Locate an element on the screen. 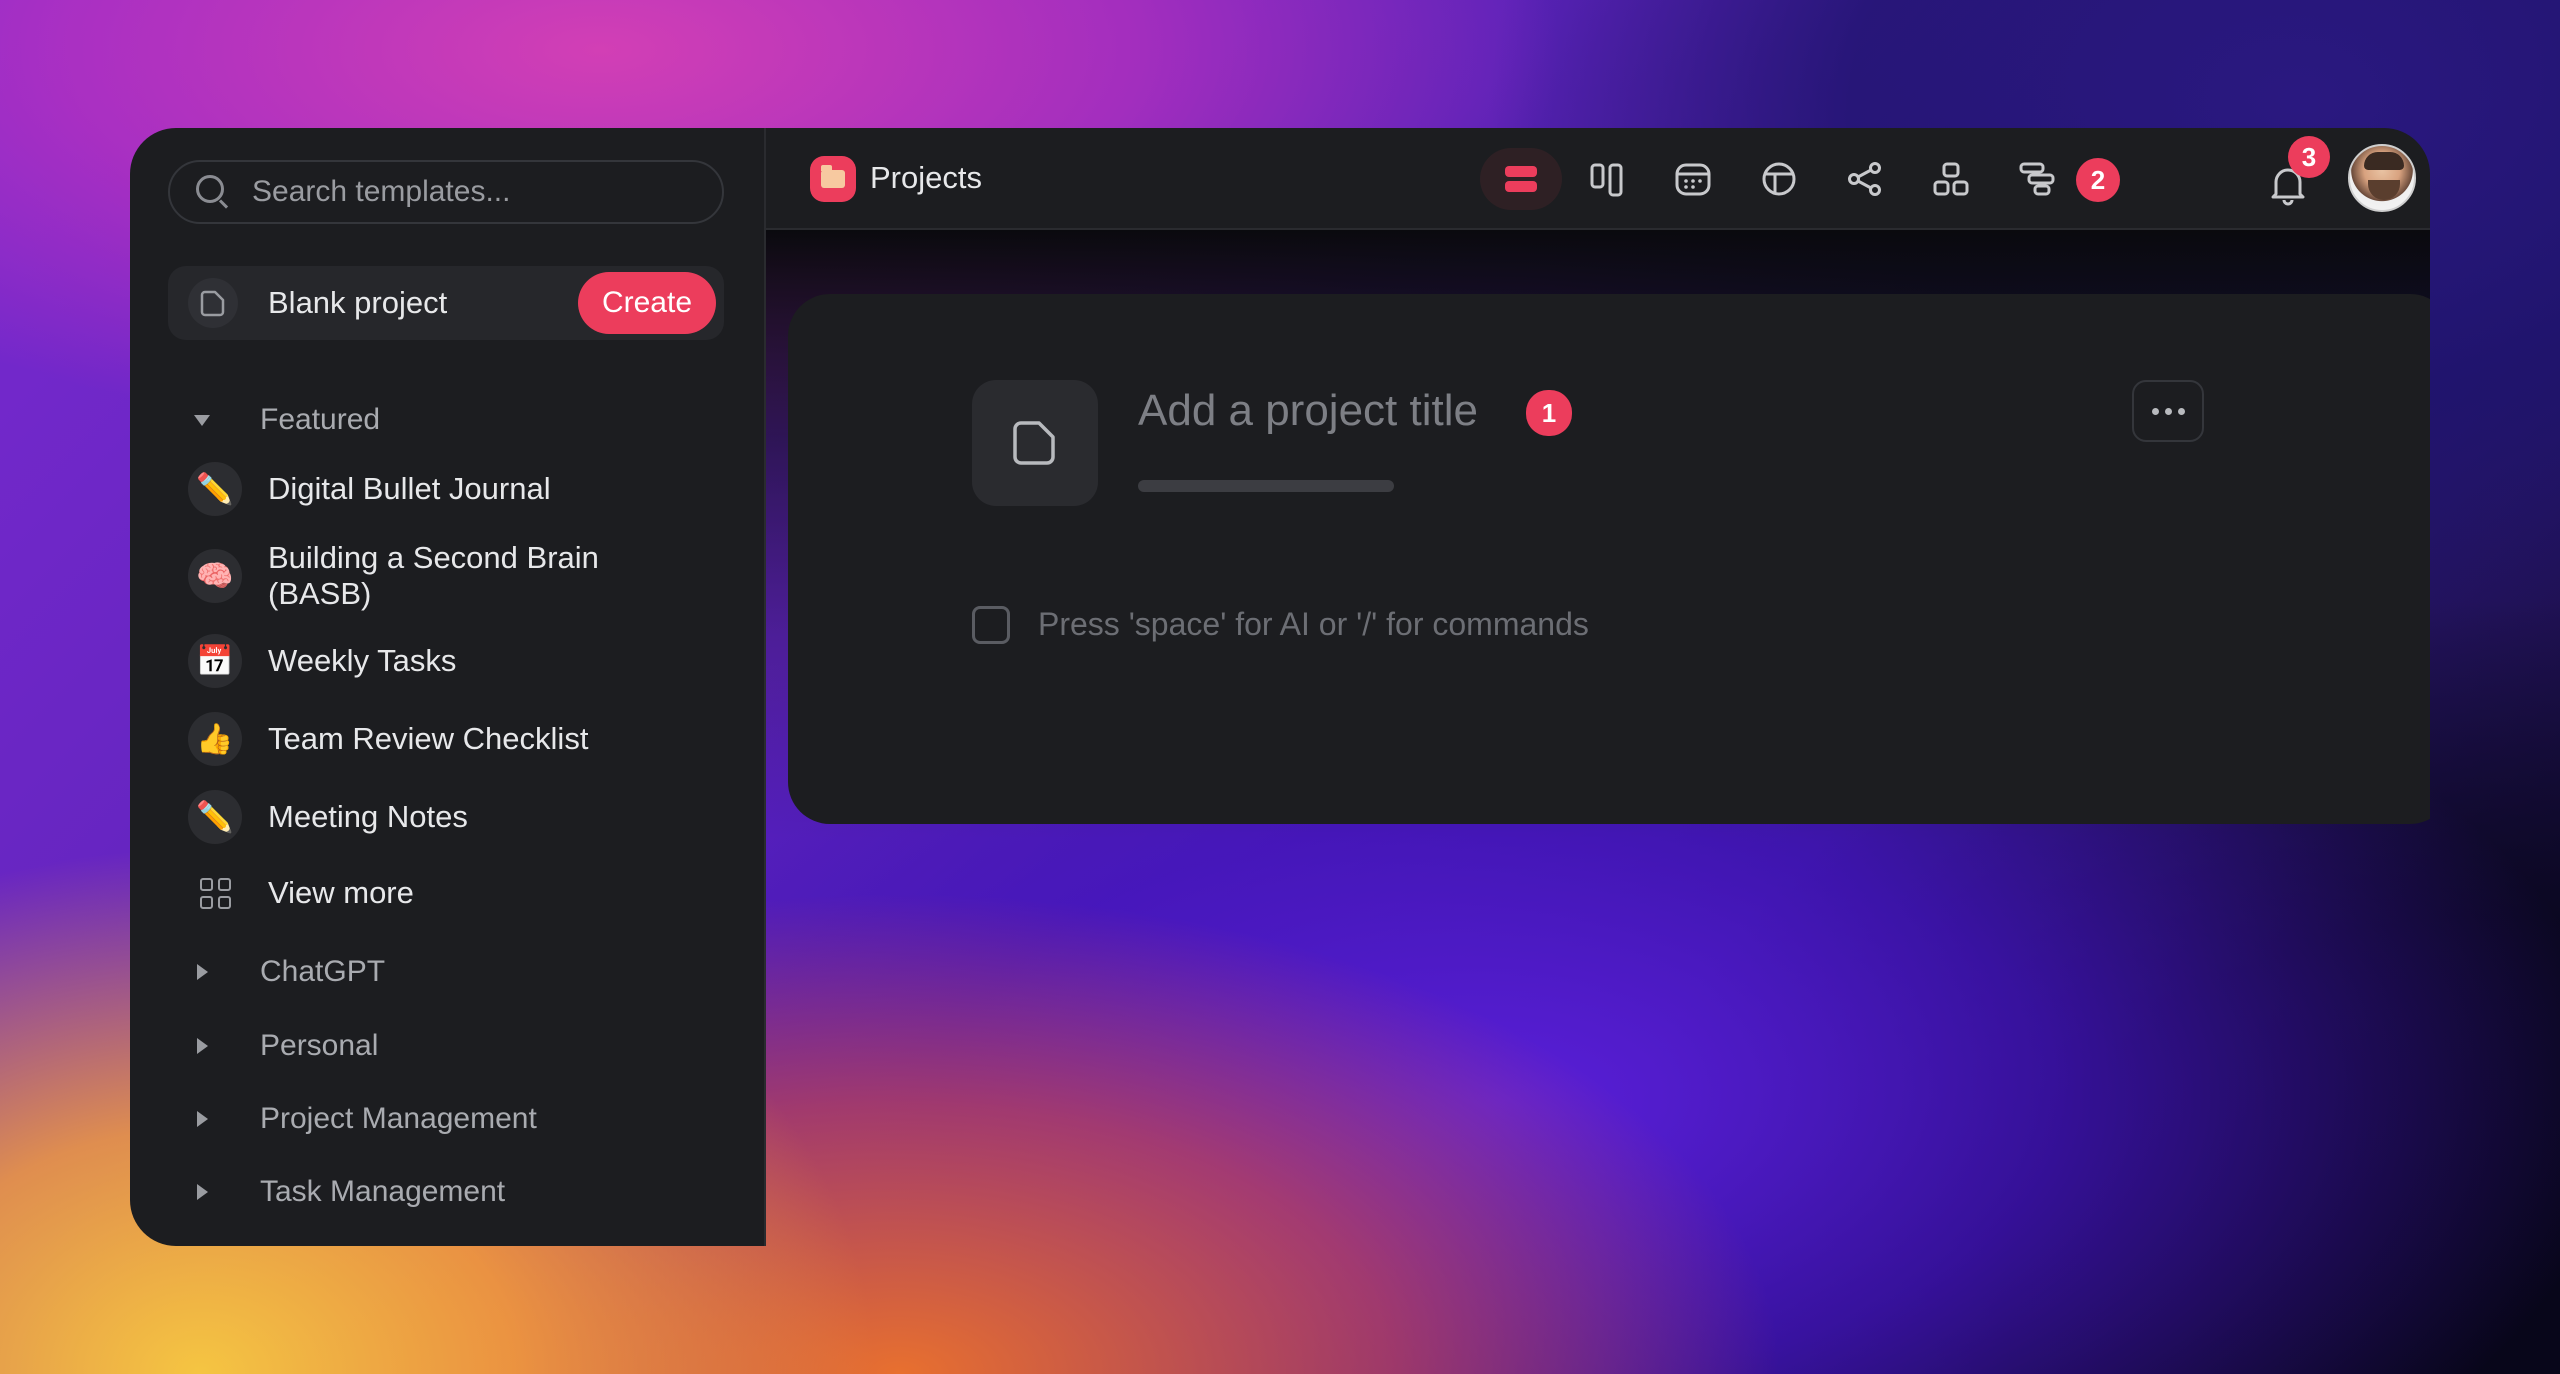 This screenshot has height=1374, width=2560. gantt-view-icon is located at coordinates (2037, 179).